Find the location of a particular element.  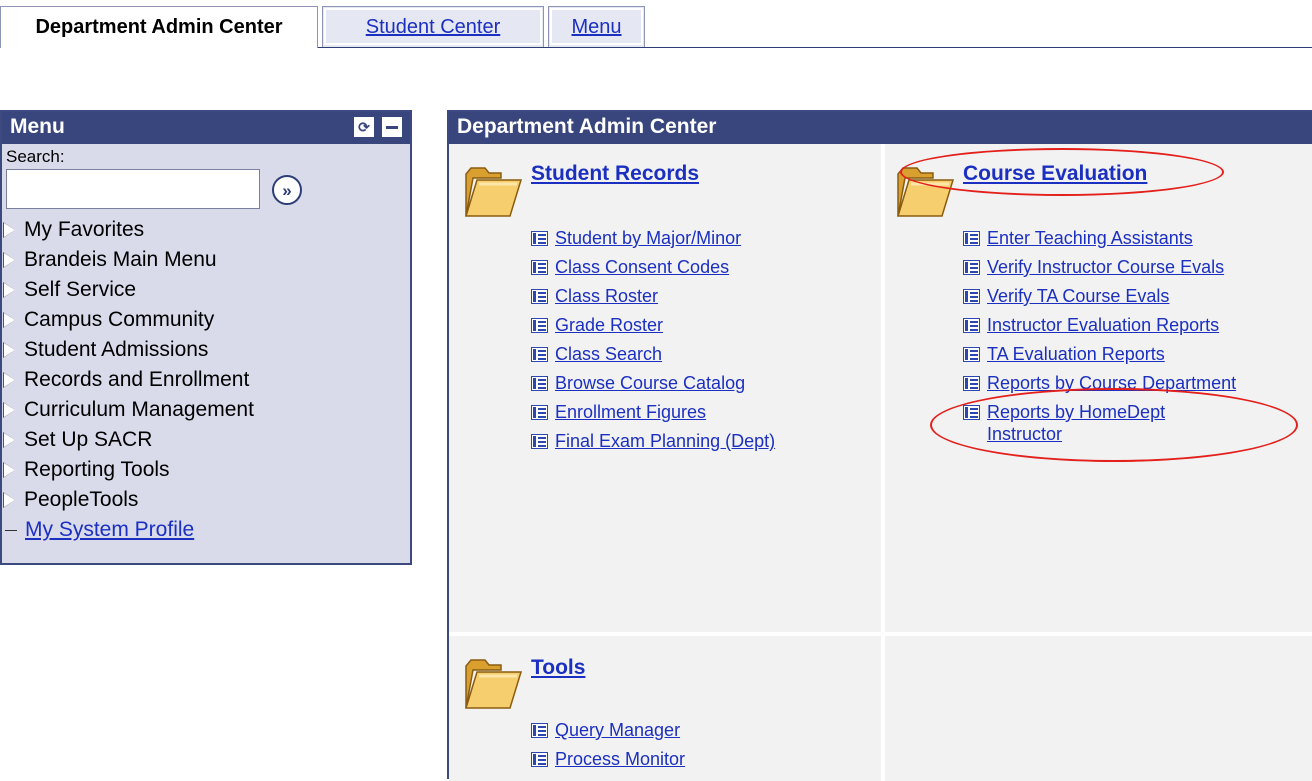

link-class-search: Class Search is located at coordinates (653, 357).